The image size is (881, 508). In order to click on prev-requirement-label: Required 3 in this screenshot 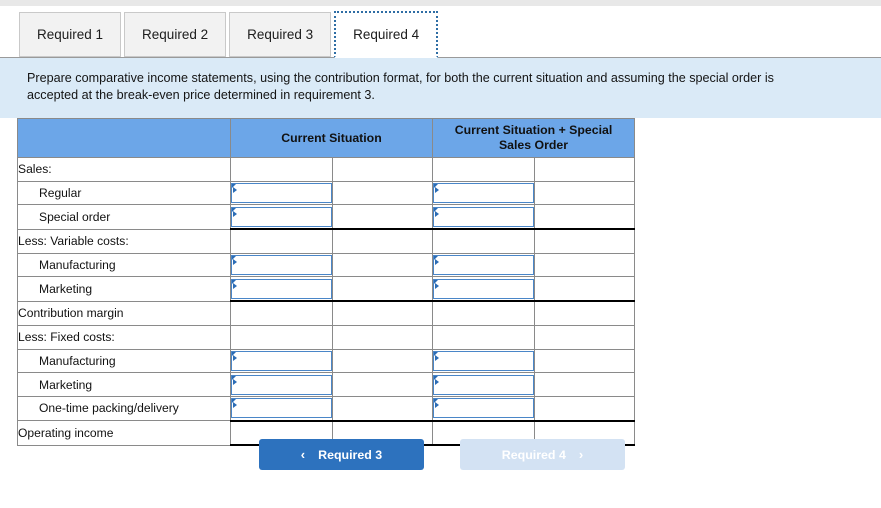, I will do `click(350, 454)`.